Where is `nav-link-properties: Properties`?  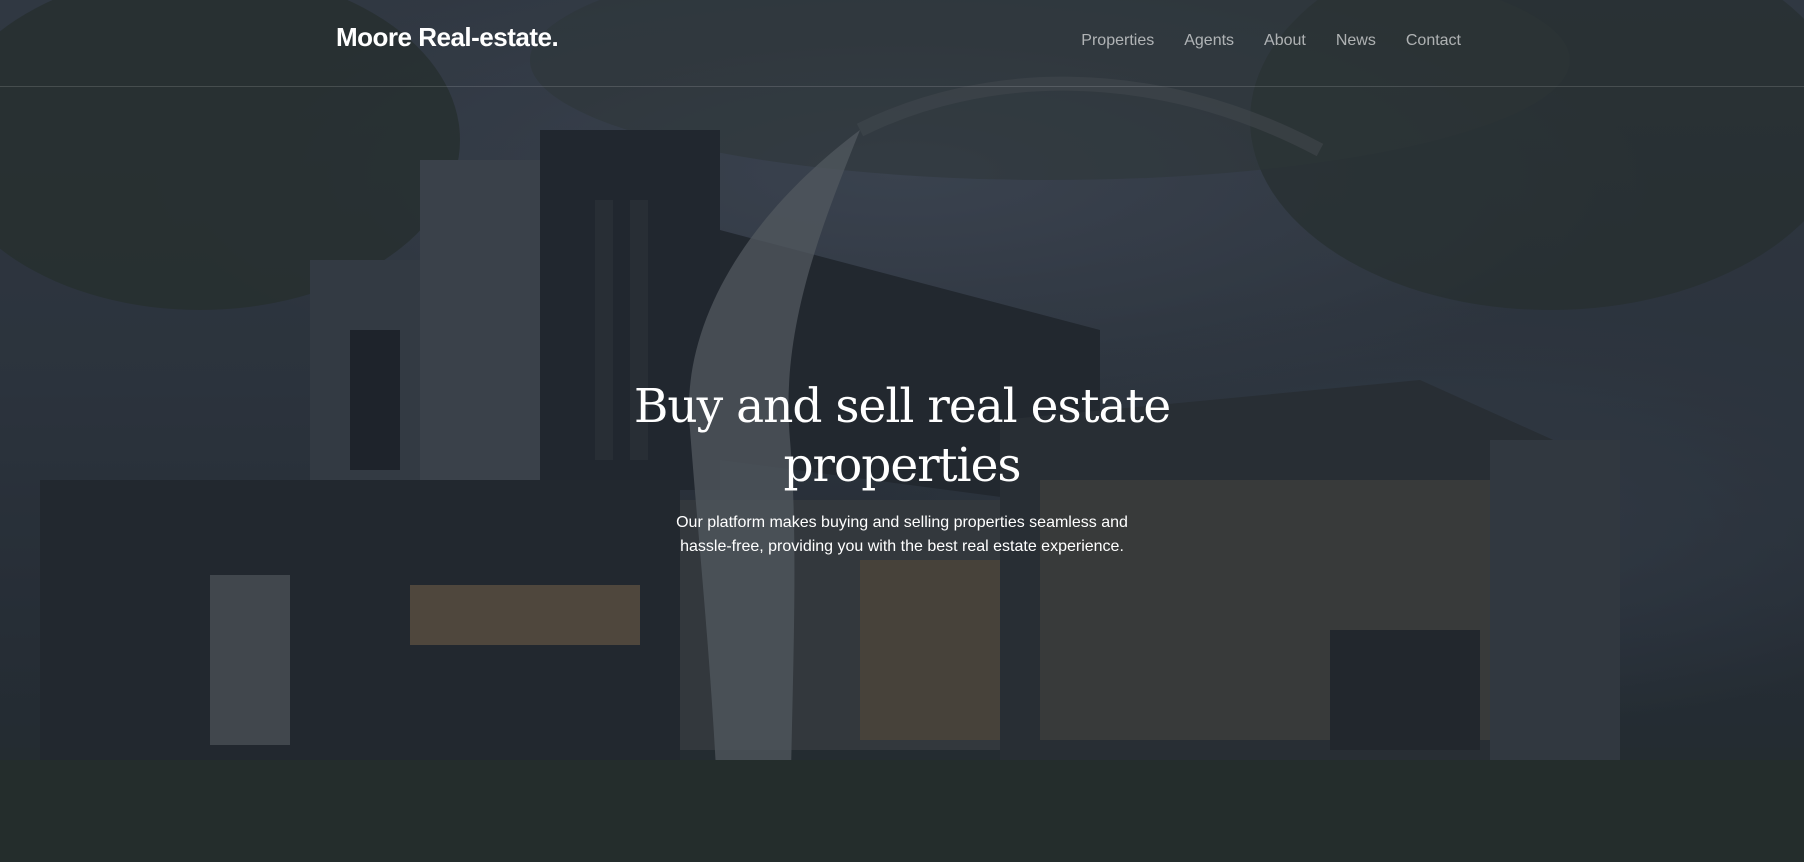 nav-link-properties: Properties is located at coordinates (1117, 40).